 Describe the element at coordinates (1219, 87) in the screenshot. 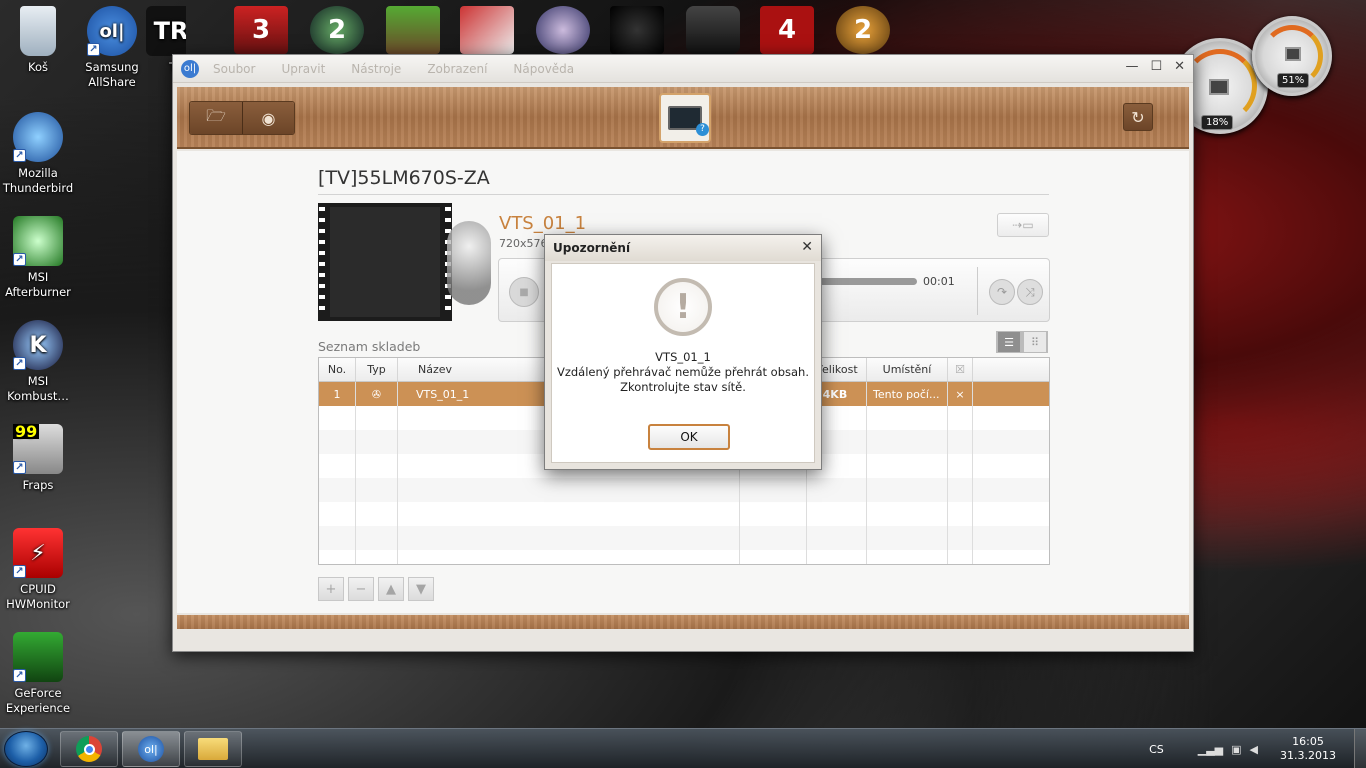

I see `gpu-chip-icon` at that location.